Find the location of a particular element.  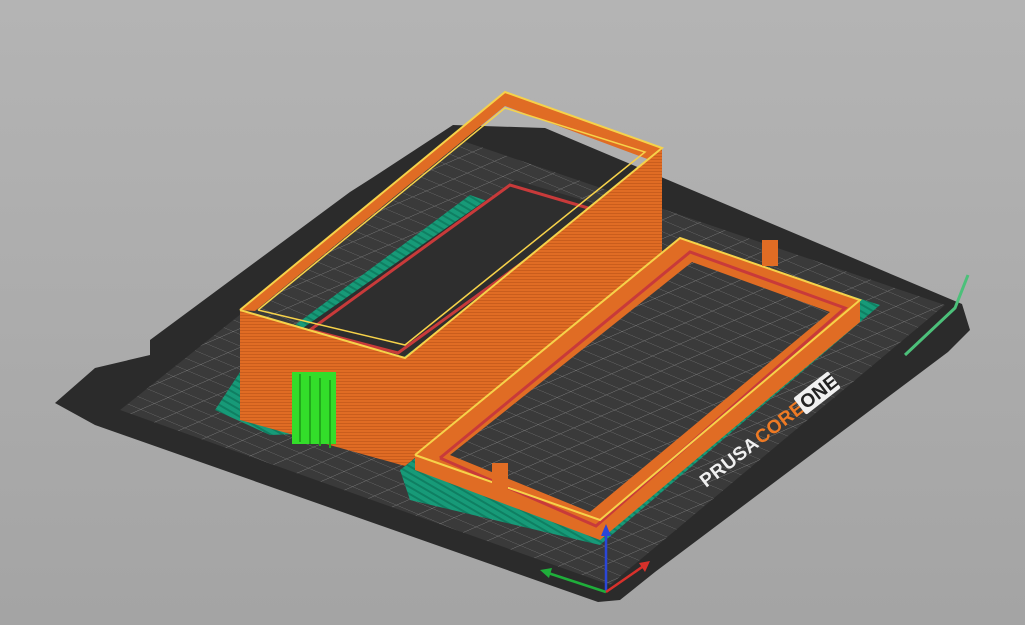

right-frame-tab-top is located at coordinates (770, 253).